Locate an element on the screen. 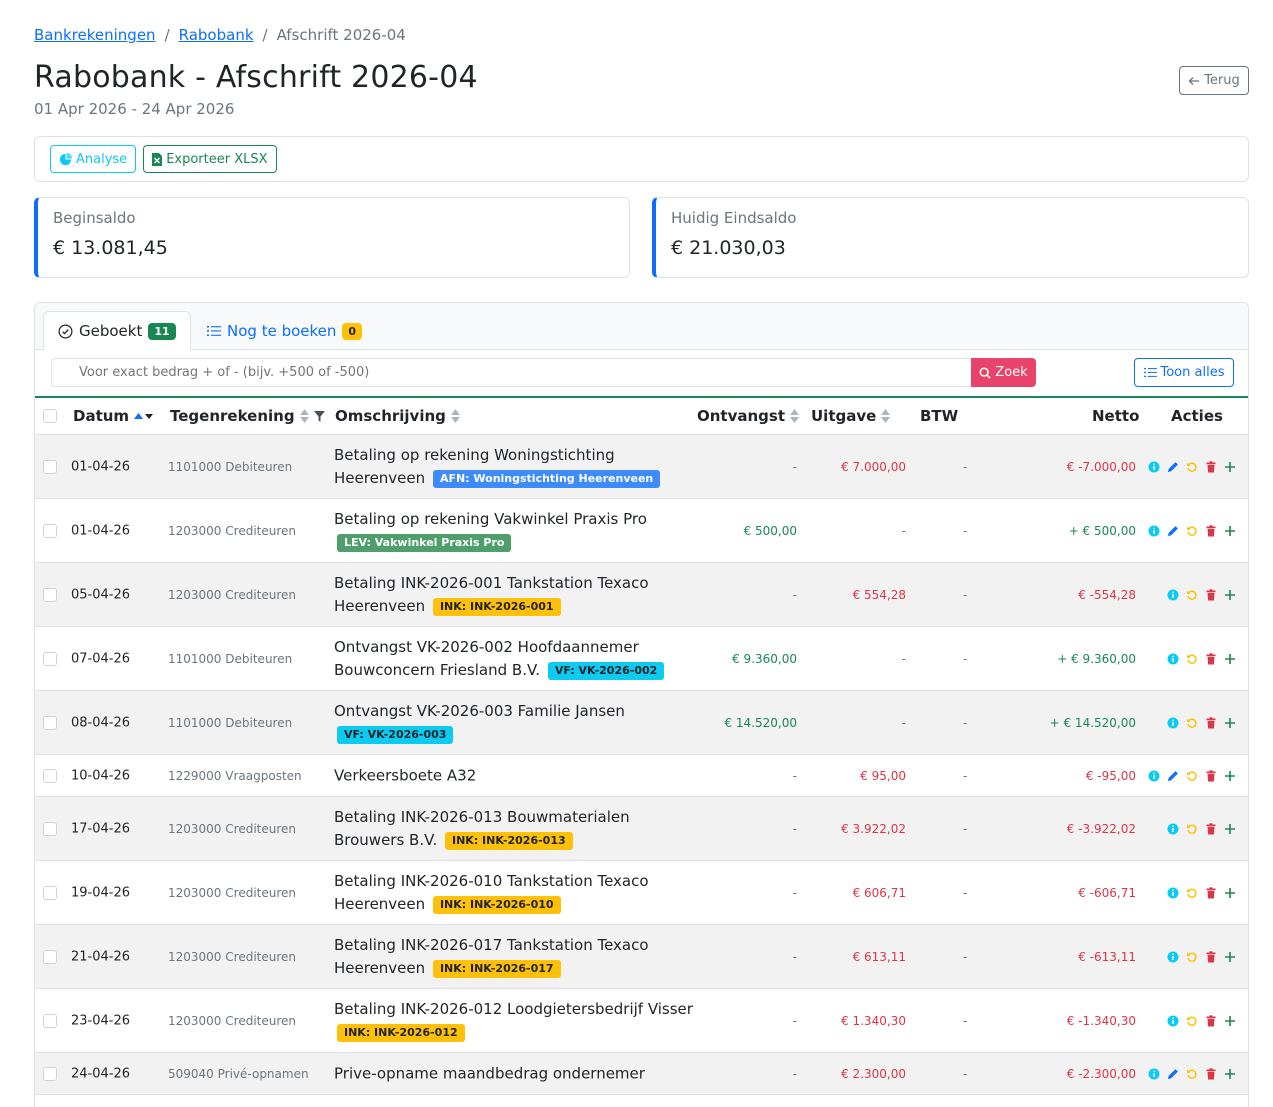 This screenshot has height=1107, width=1273. search-button: Zoek is located at coordinates (1003, 372).